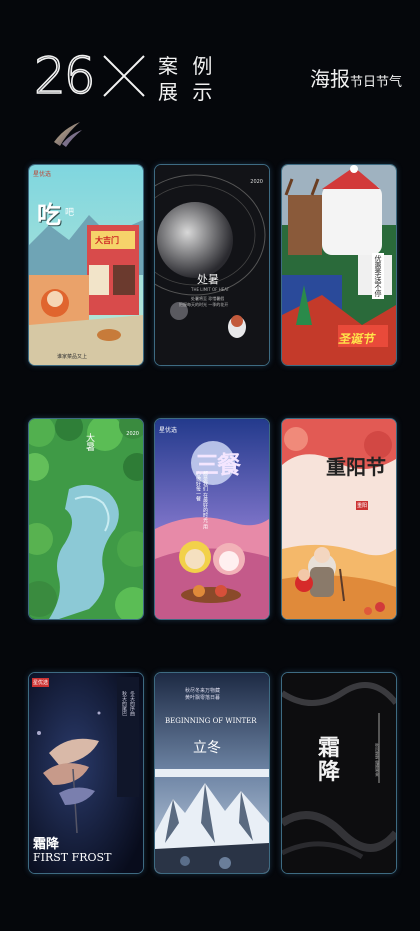 The width and height of the screenshot is (420, 931). What do you see at coordinates (64, 76) in the screenshot?
I see `case-count: 26` at bounding box center [64, 76].